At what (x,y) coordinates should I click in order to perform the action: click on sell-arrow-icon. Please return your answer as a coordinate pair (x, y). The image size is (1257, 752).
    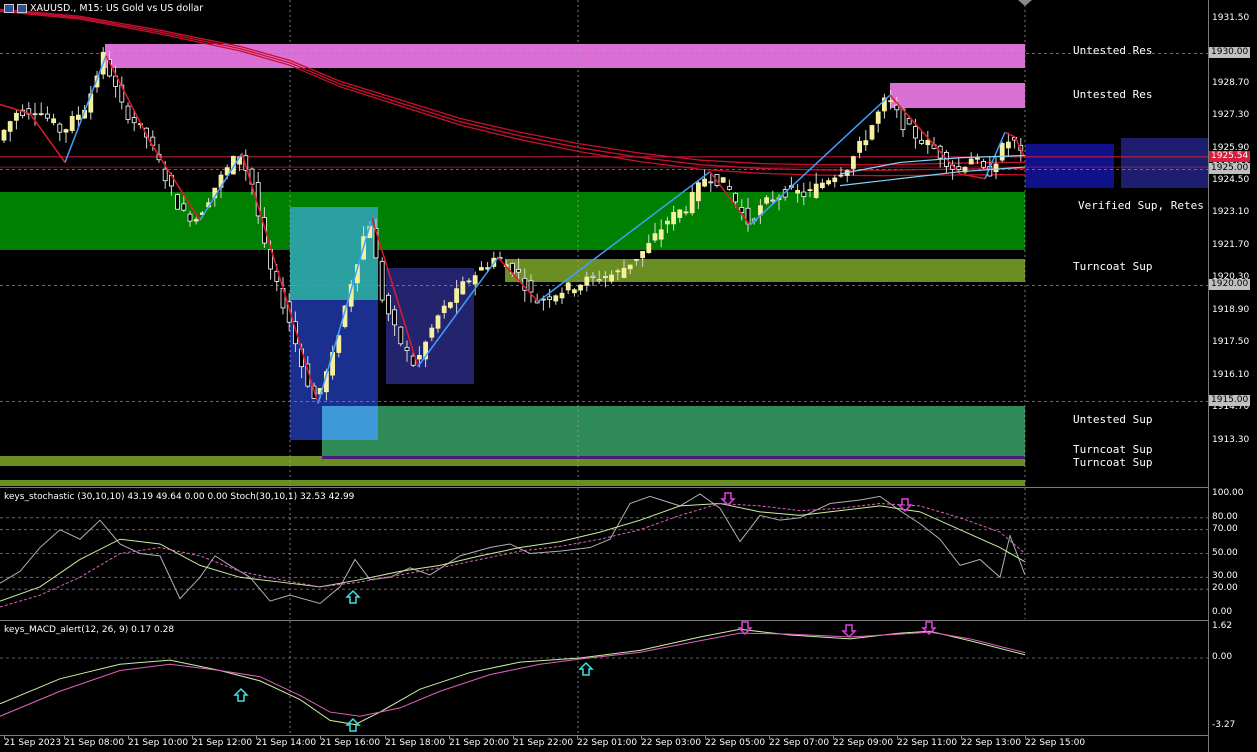
    Looking at the image, I should click on (728, 499).